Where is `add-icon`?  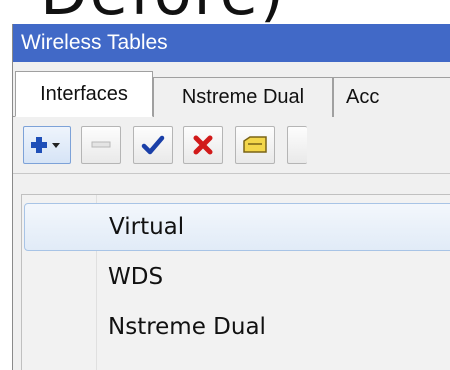 add-icon is located at coordinates (45, 145).